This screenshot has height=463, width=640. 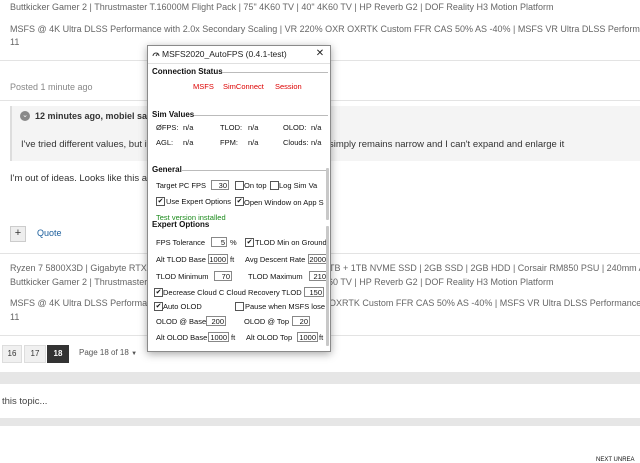 What do you see at coordinates (233, 337) in the screenshot?
I see `alt-olod-base-unit: ft` at bounding box center [233, 337].